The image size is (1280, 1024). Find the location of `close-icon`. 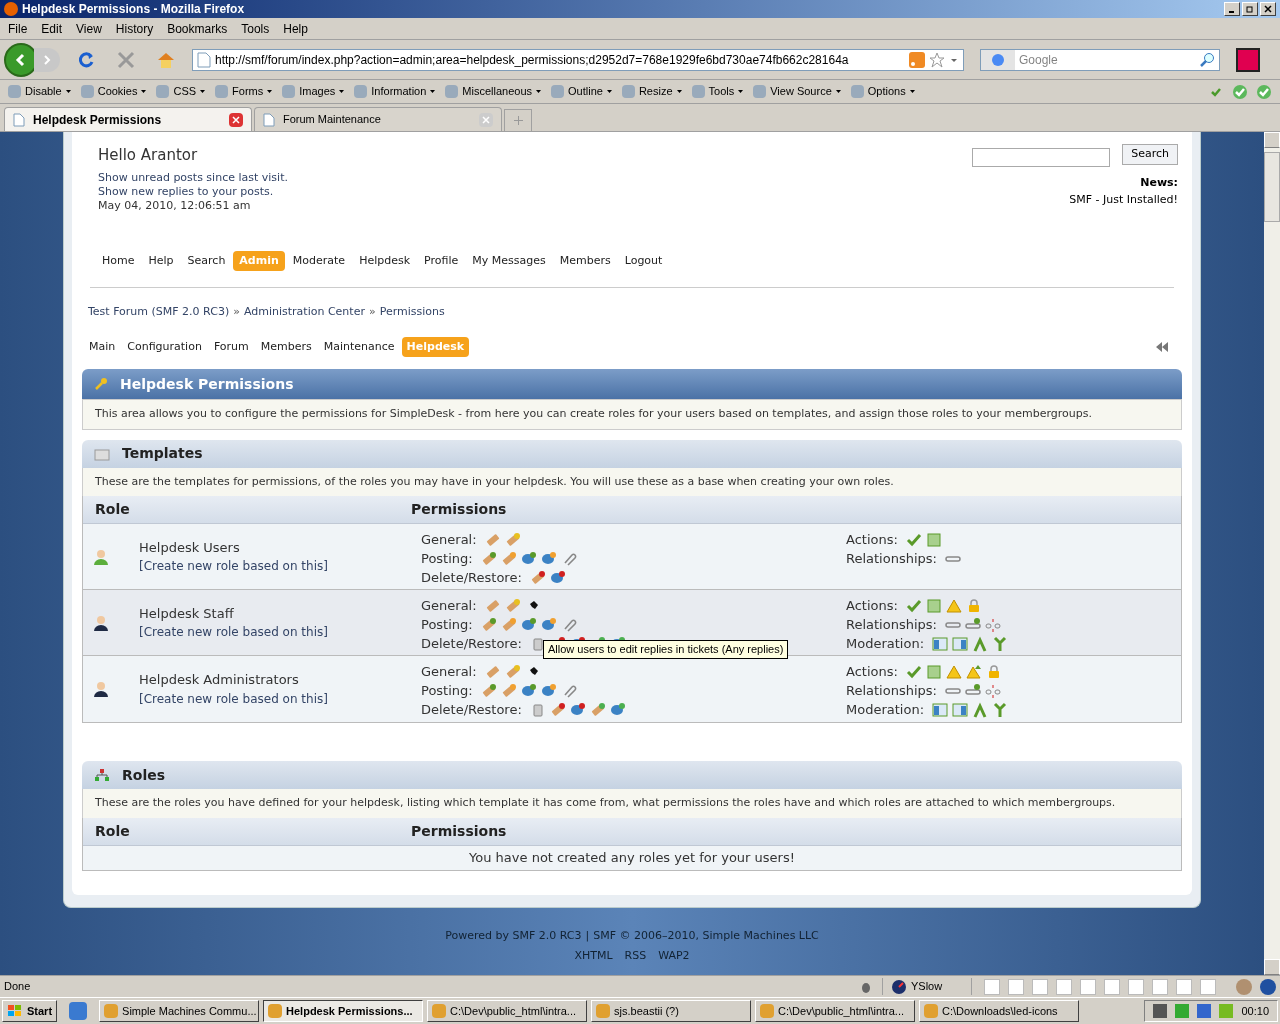

close-icon is located at coordinates (236, 119).